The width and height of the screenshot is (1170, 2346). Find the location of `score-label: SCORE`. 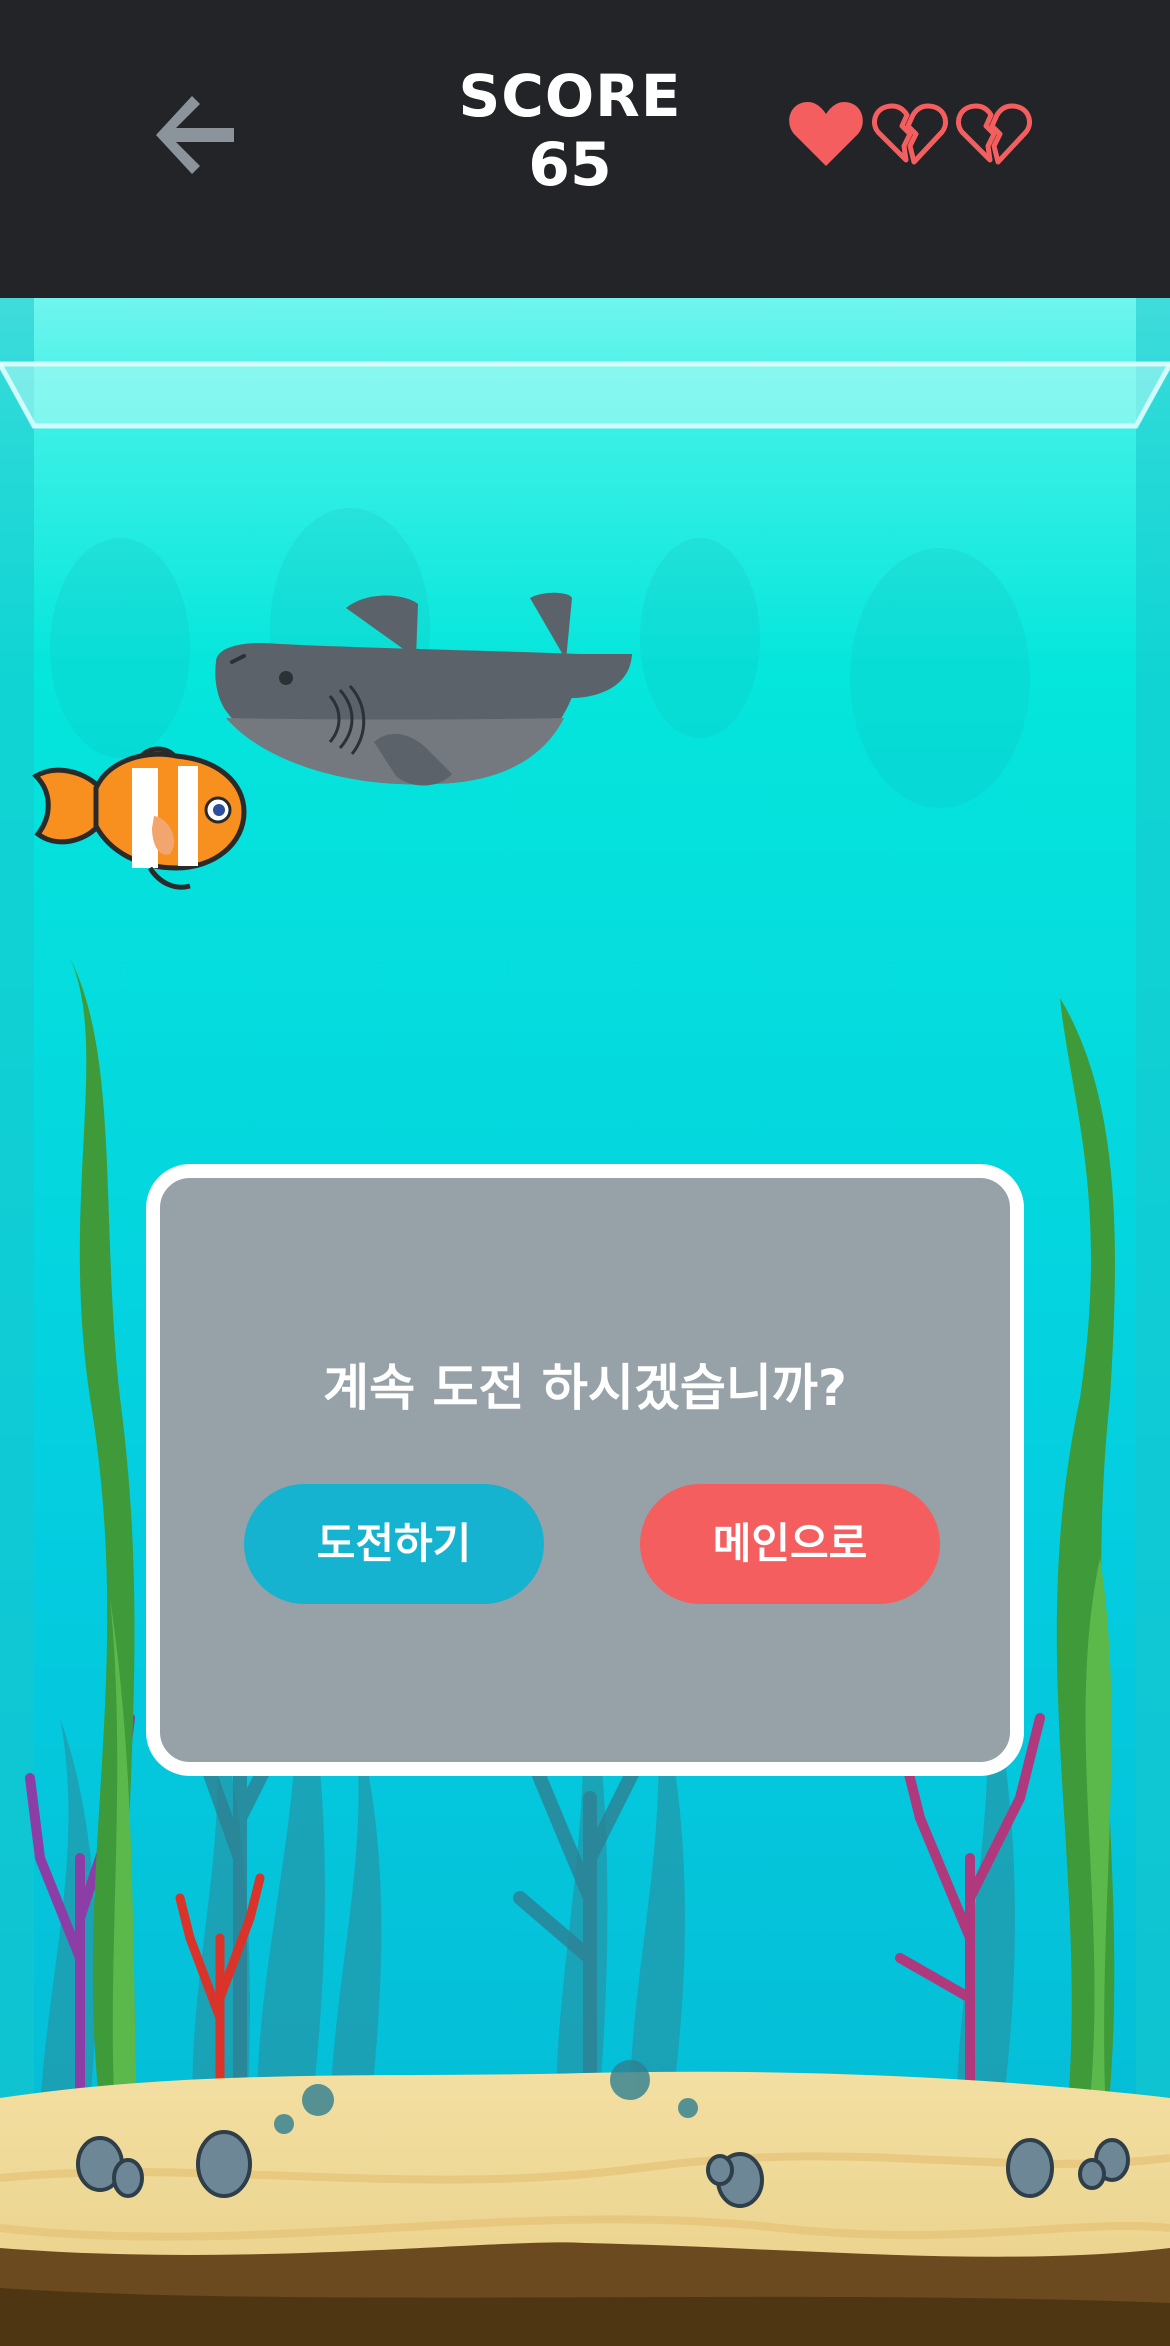

score-label: SCORE is located at coordinates (570, 96).